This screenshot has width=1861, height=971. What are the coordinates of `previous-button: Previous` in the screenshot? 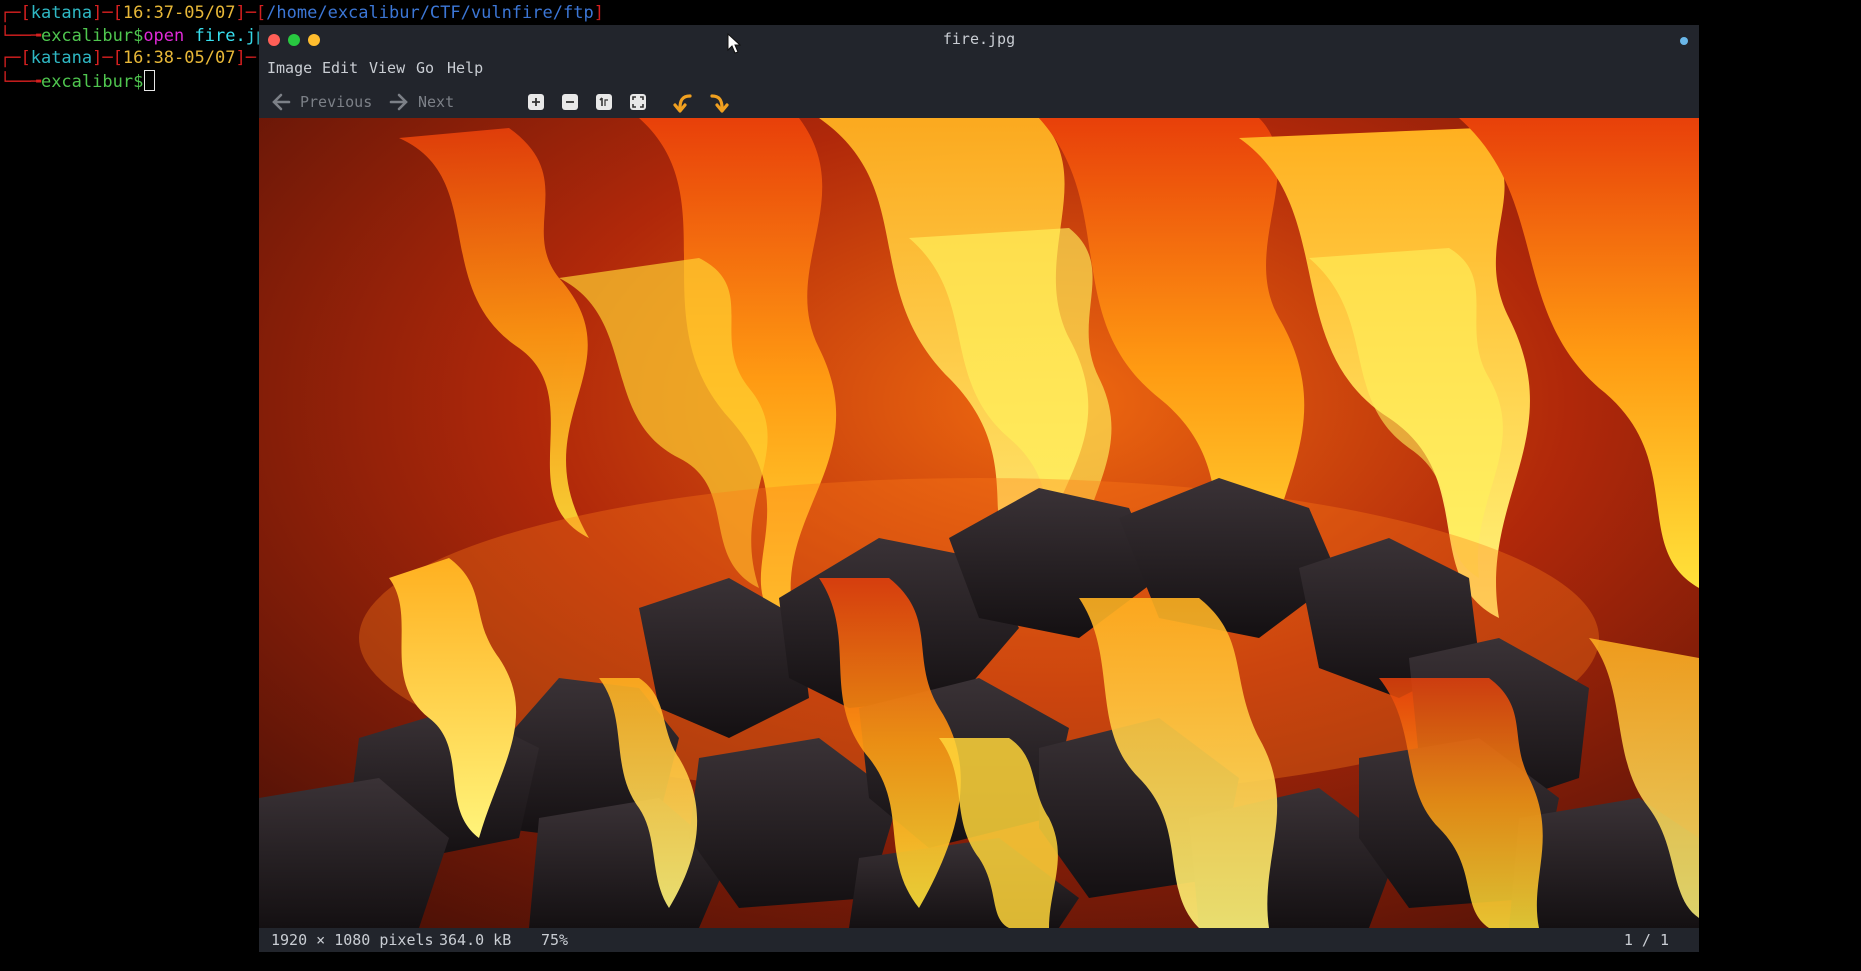 It's located at (321, 102).